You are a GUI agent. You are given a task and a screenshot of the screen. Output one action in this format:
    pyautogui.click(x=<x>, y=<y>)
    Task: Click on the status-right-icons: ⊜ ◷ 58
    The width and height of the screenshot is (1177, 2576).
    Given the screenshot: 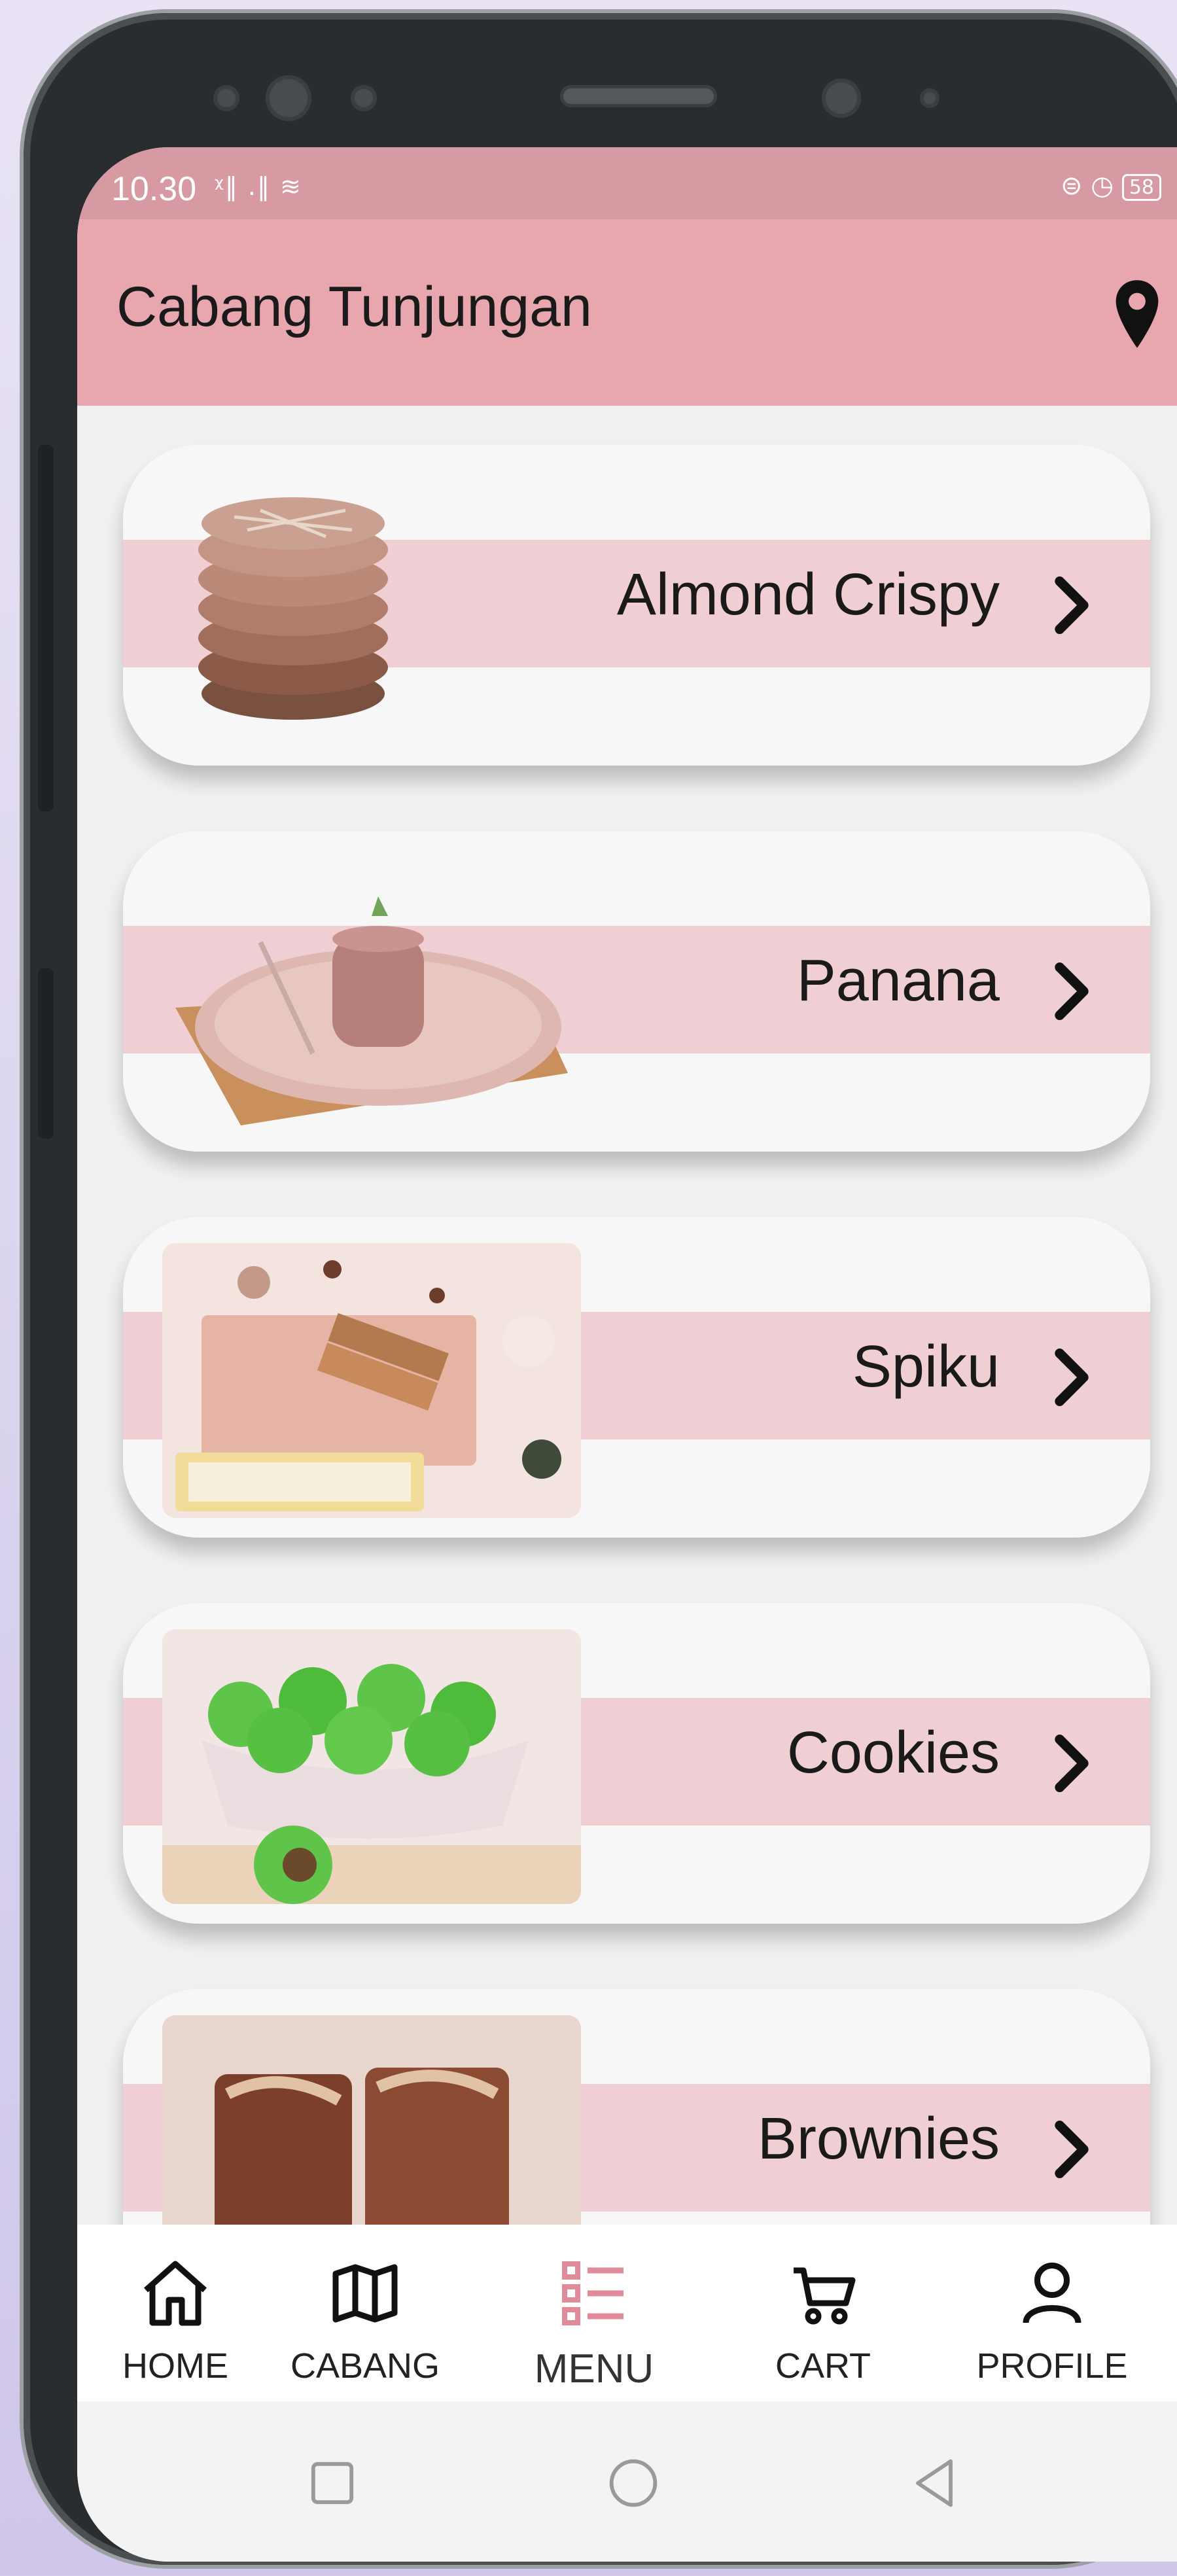 What is the action you would take?
    pyautogui.click(x=1111, y=186)
    